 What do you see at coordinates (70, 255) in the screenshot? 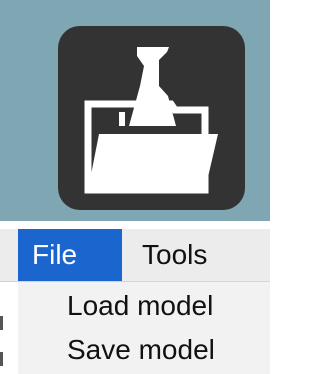
I see `menu-file: File` at bounding box center [70, 255].